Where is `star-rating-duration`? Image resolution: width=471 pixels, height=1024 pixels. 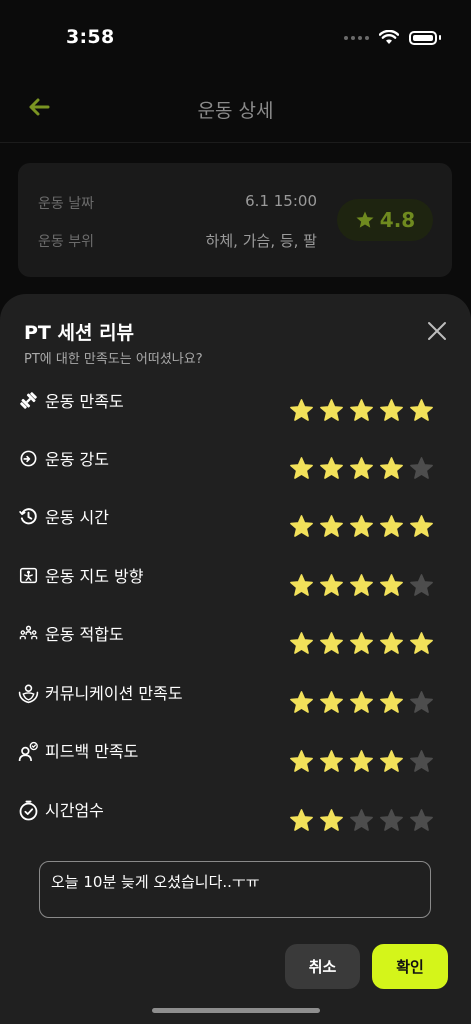 star-rating-duration is located at coordinates (361, 526).